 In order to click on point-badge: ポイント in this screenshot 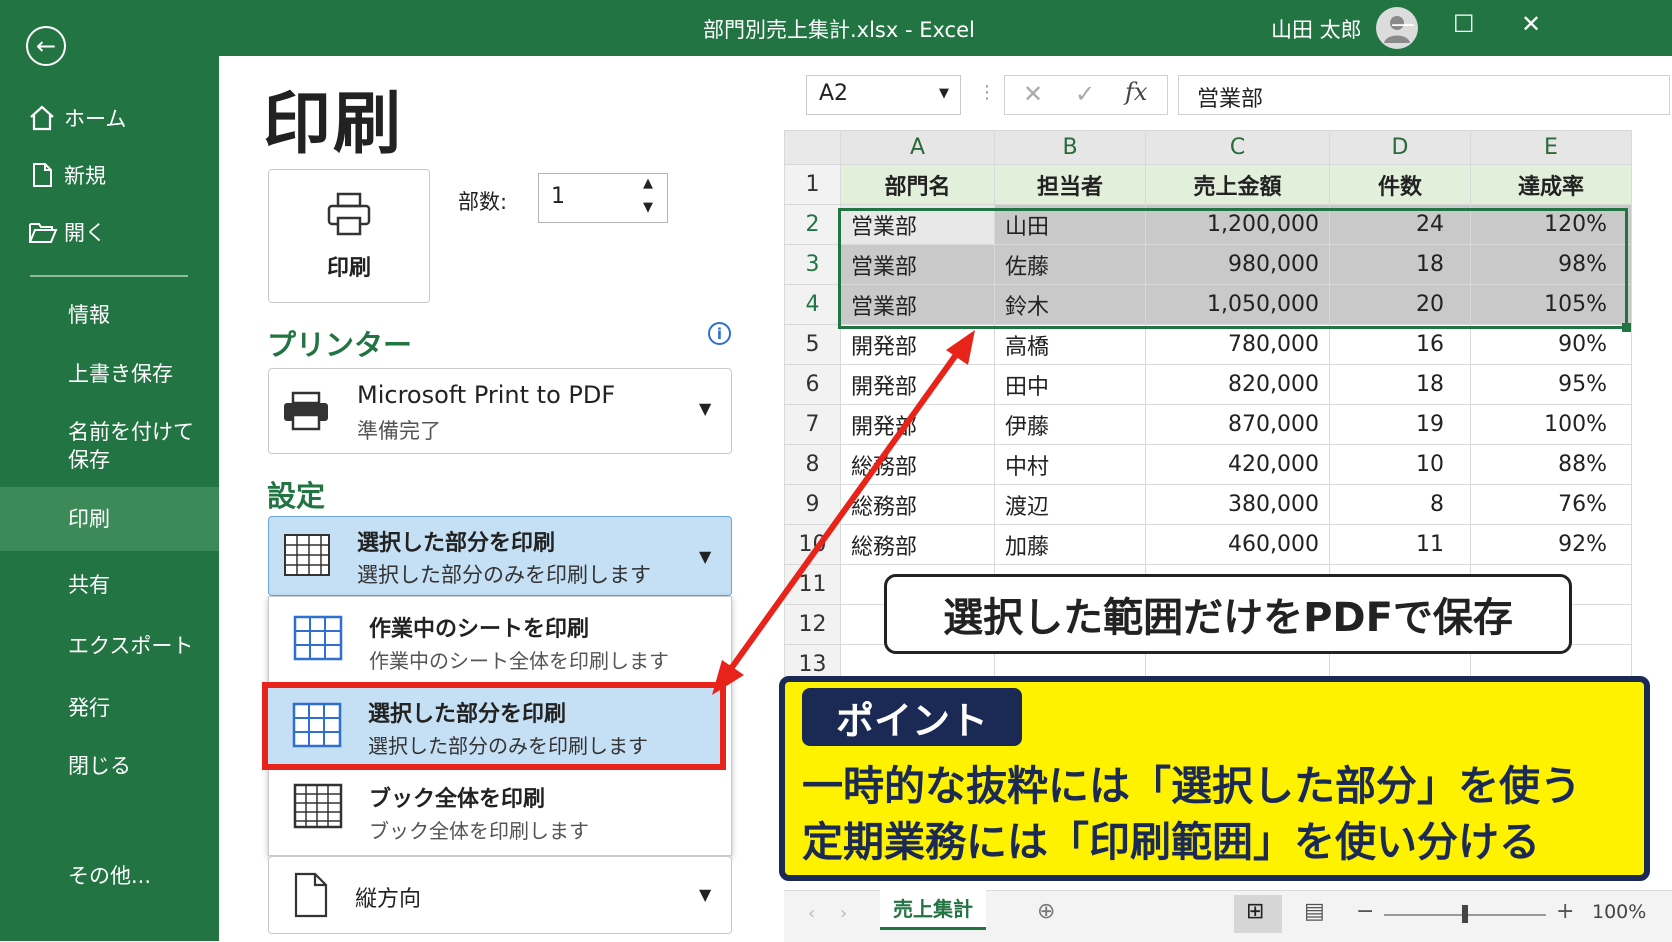, I will do `click(912, 717)`.